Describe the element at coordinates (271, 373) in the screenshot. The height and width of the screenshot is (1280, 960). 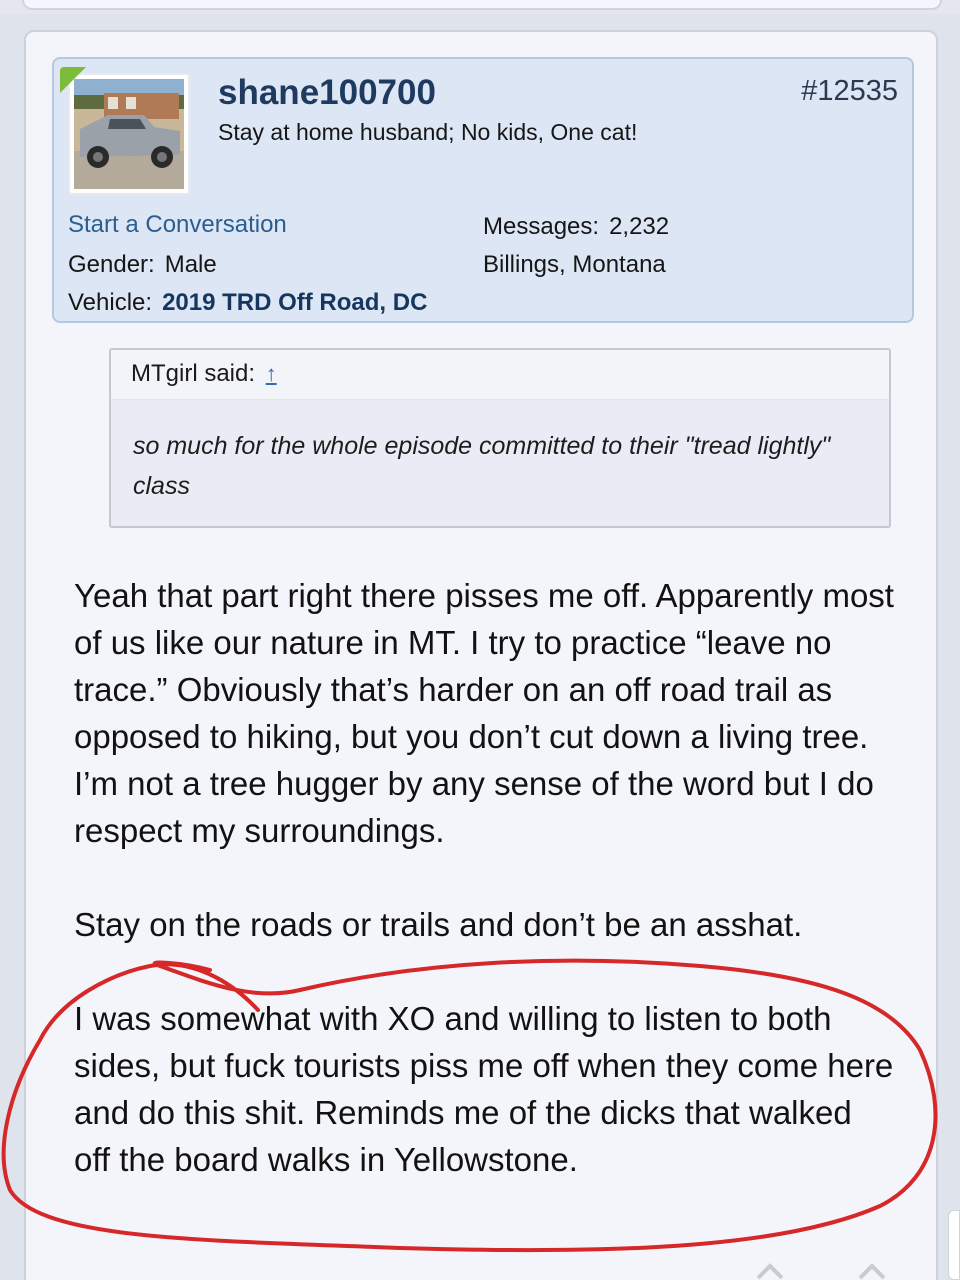
I see `up-arrow-icon: ↑` at that location.